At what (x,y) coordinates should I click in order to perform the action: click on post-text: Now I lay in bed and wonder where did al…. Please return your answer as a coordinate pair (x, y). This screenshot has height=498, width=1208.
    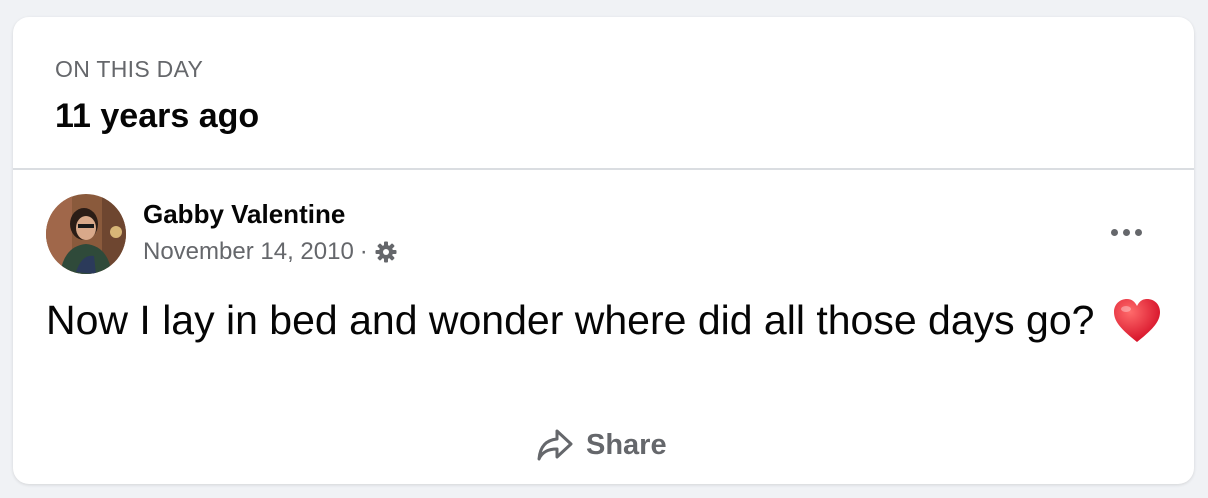
    Looking at the image, I should click on (570, 320).